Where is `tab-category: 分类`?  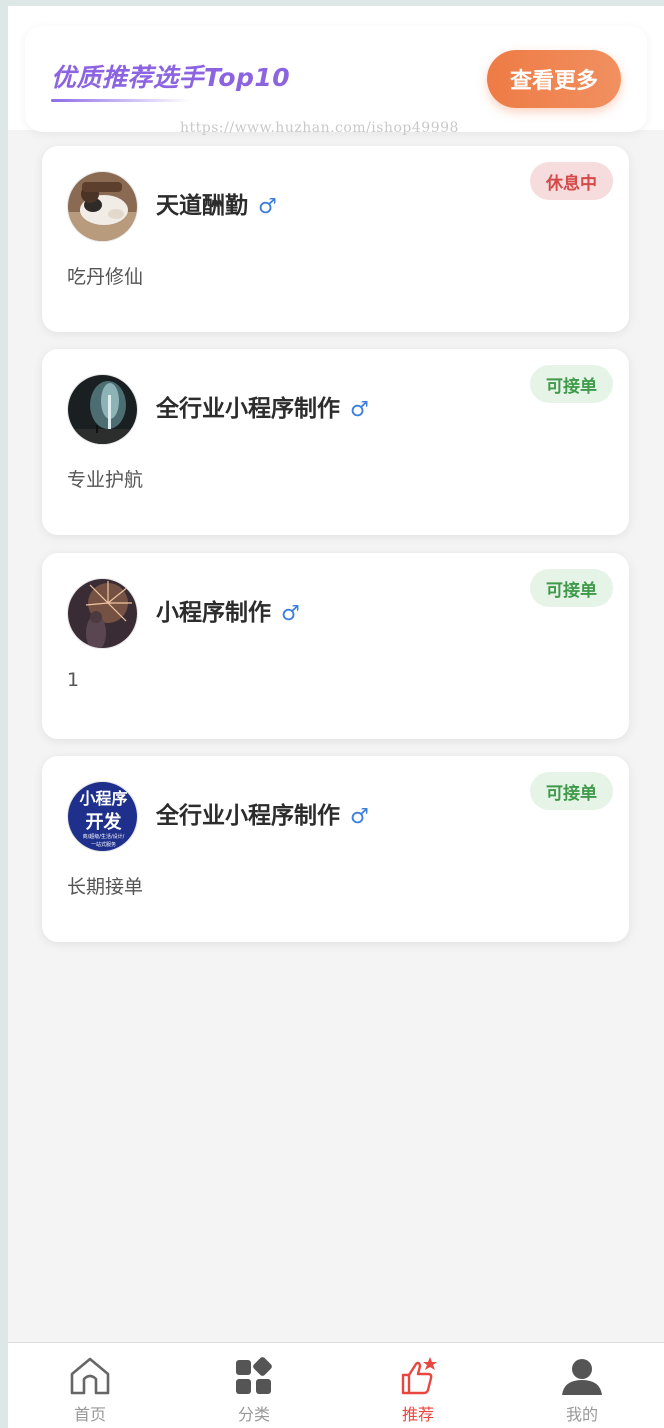 tab-category: 分类 is located at coordinates (254, 1385).